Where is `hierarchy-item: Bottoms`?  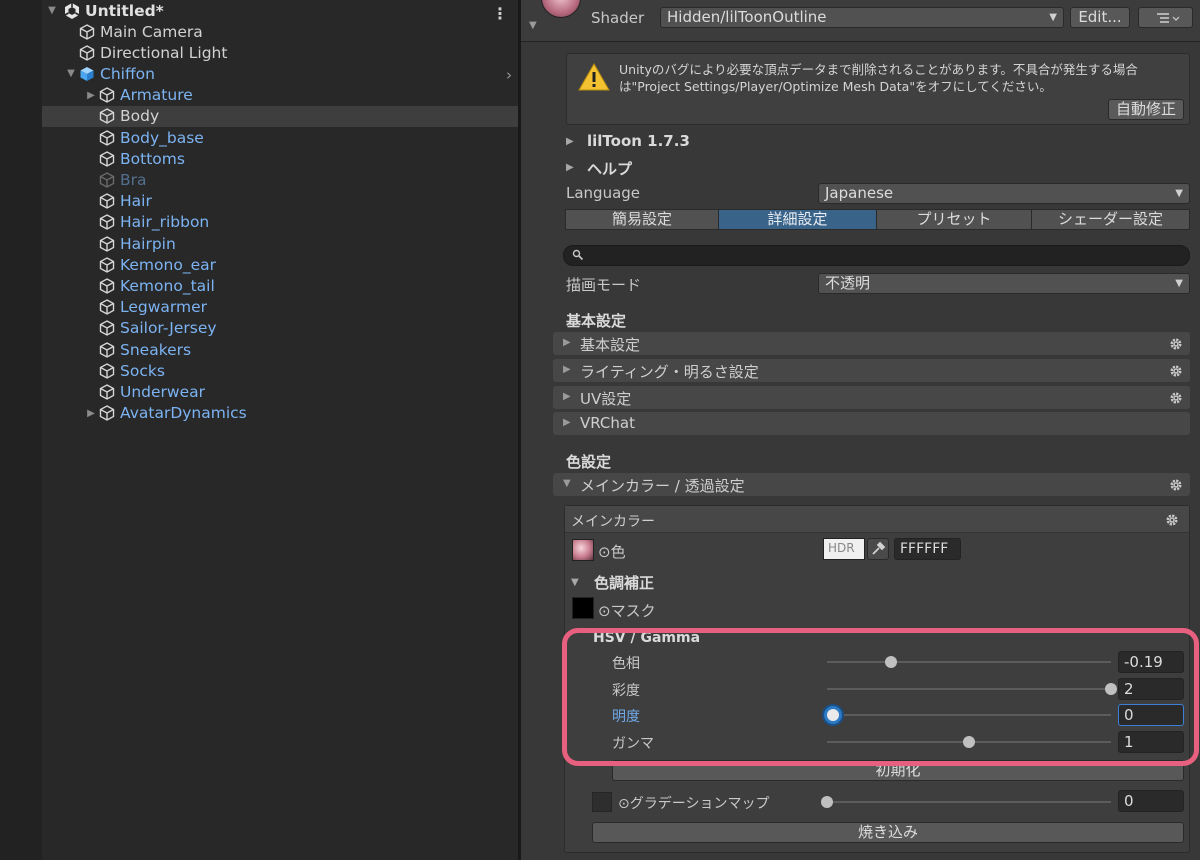 hierarchy-item: Bottoms is located at coordinates (280, 158).